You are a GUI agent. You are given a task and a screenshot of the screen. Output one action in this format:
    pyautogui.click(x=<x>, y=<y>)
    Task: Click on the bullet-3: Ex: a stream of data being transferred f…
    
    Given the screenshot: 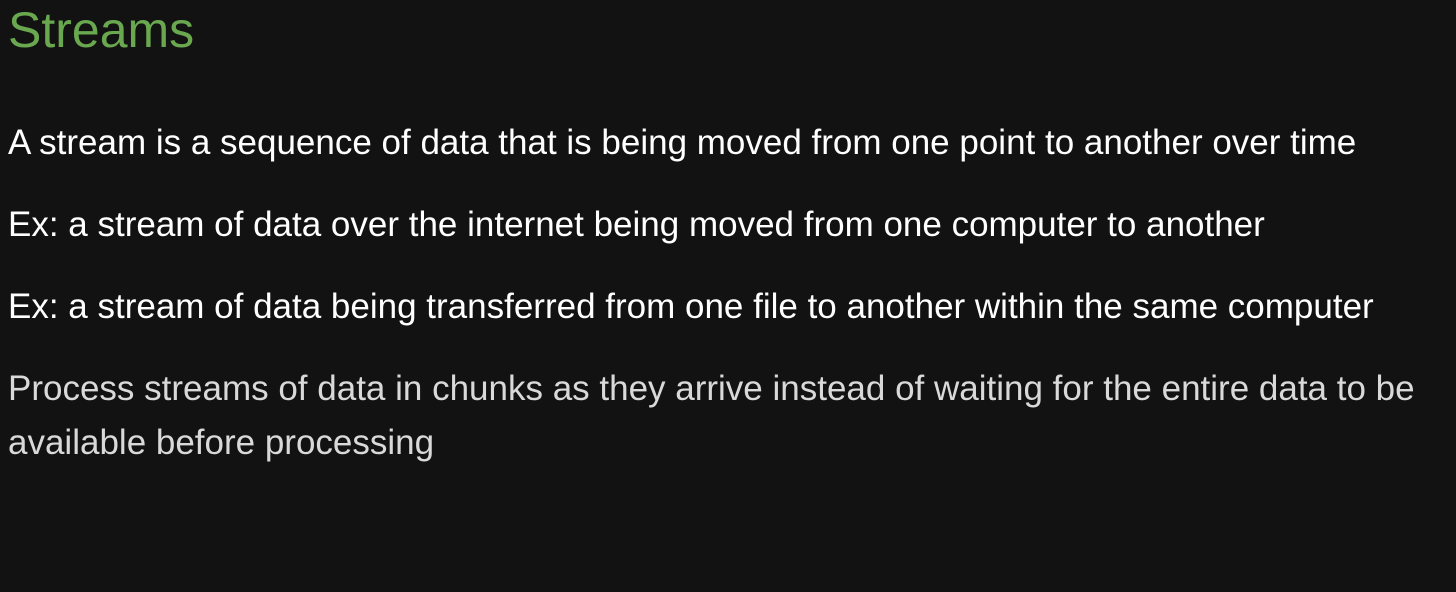 What is the action you would take?
    pyautogui.click(x=691, y=306)
    